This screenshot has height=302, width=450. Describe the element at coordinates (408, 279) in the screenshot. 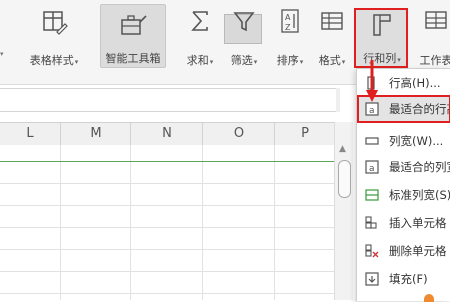

I see `menu-item-label: 填充(F)` at that location.